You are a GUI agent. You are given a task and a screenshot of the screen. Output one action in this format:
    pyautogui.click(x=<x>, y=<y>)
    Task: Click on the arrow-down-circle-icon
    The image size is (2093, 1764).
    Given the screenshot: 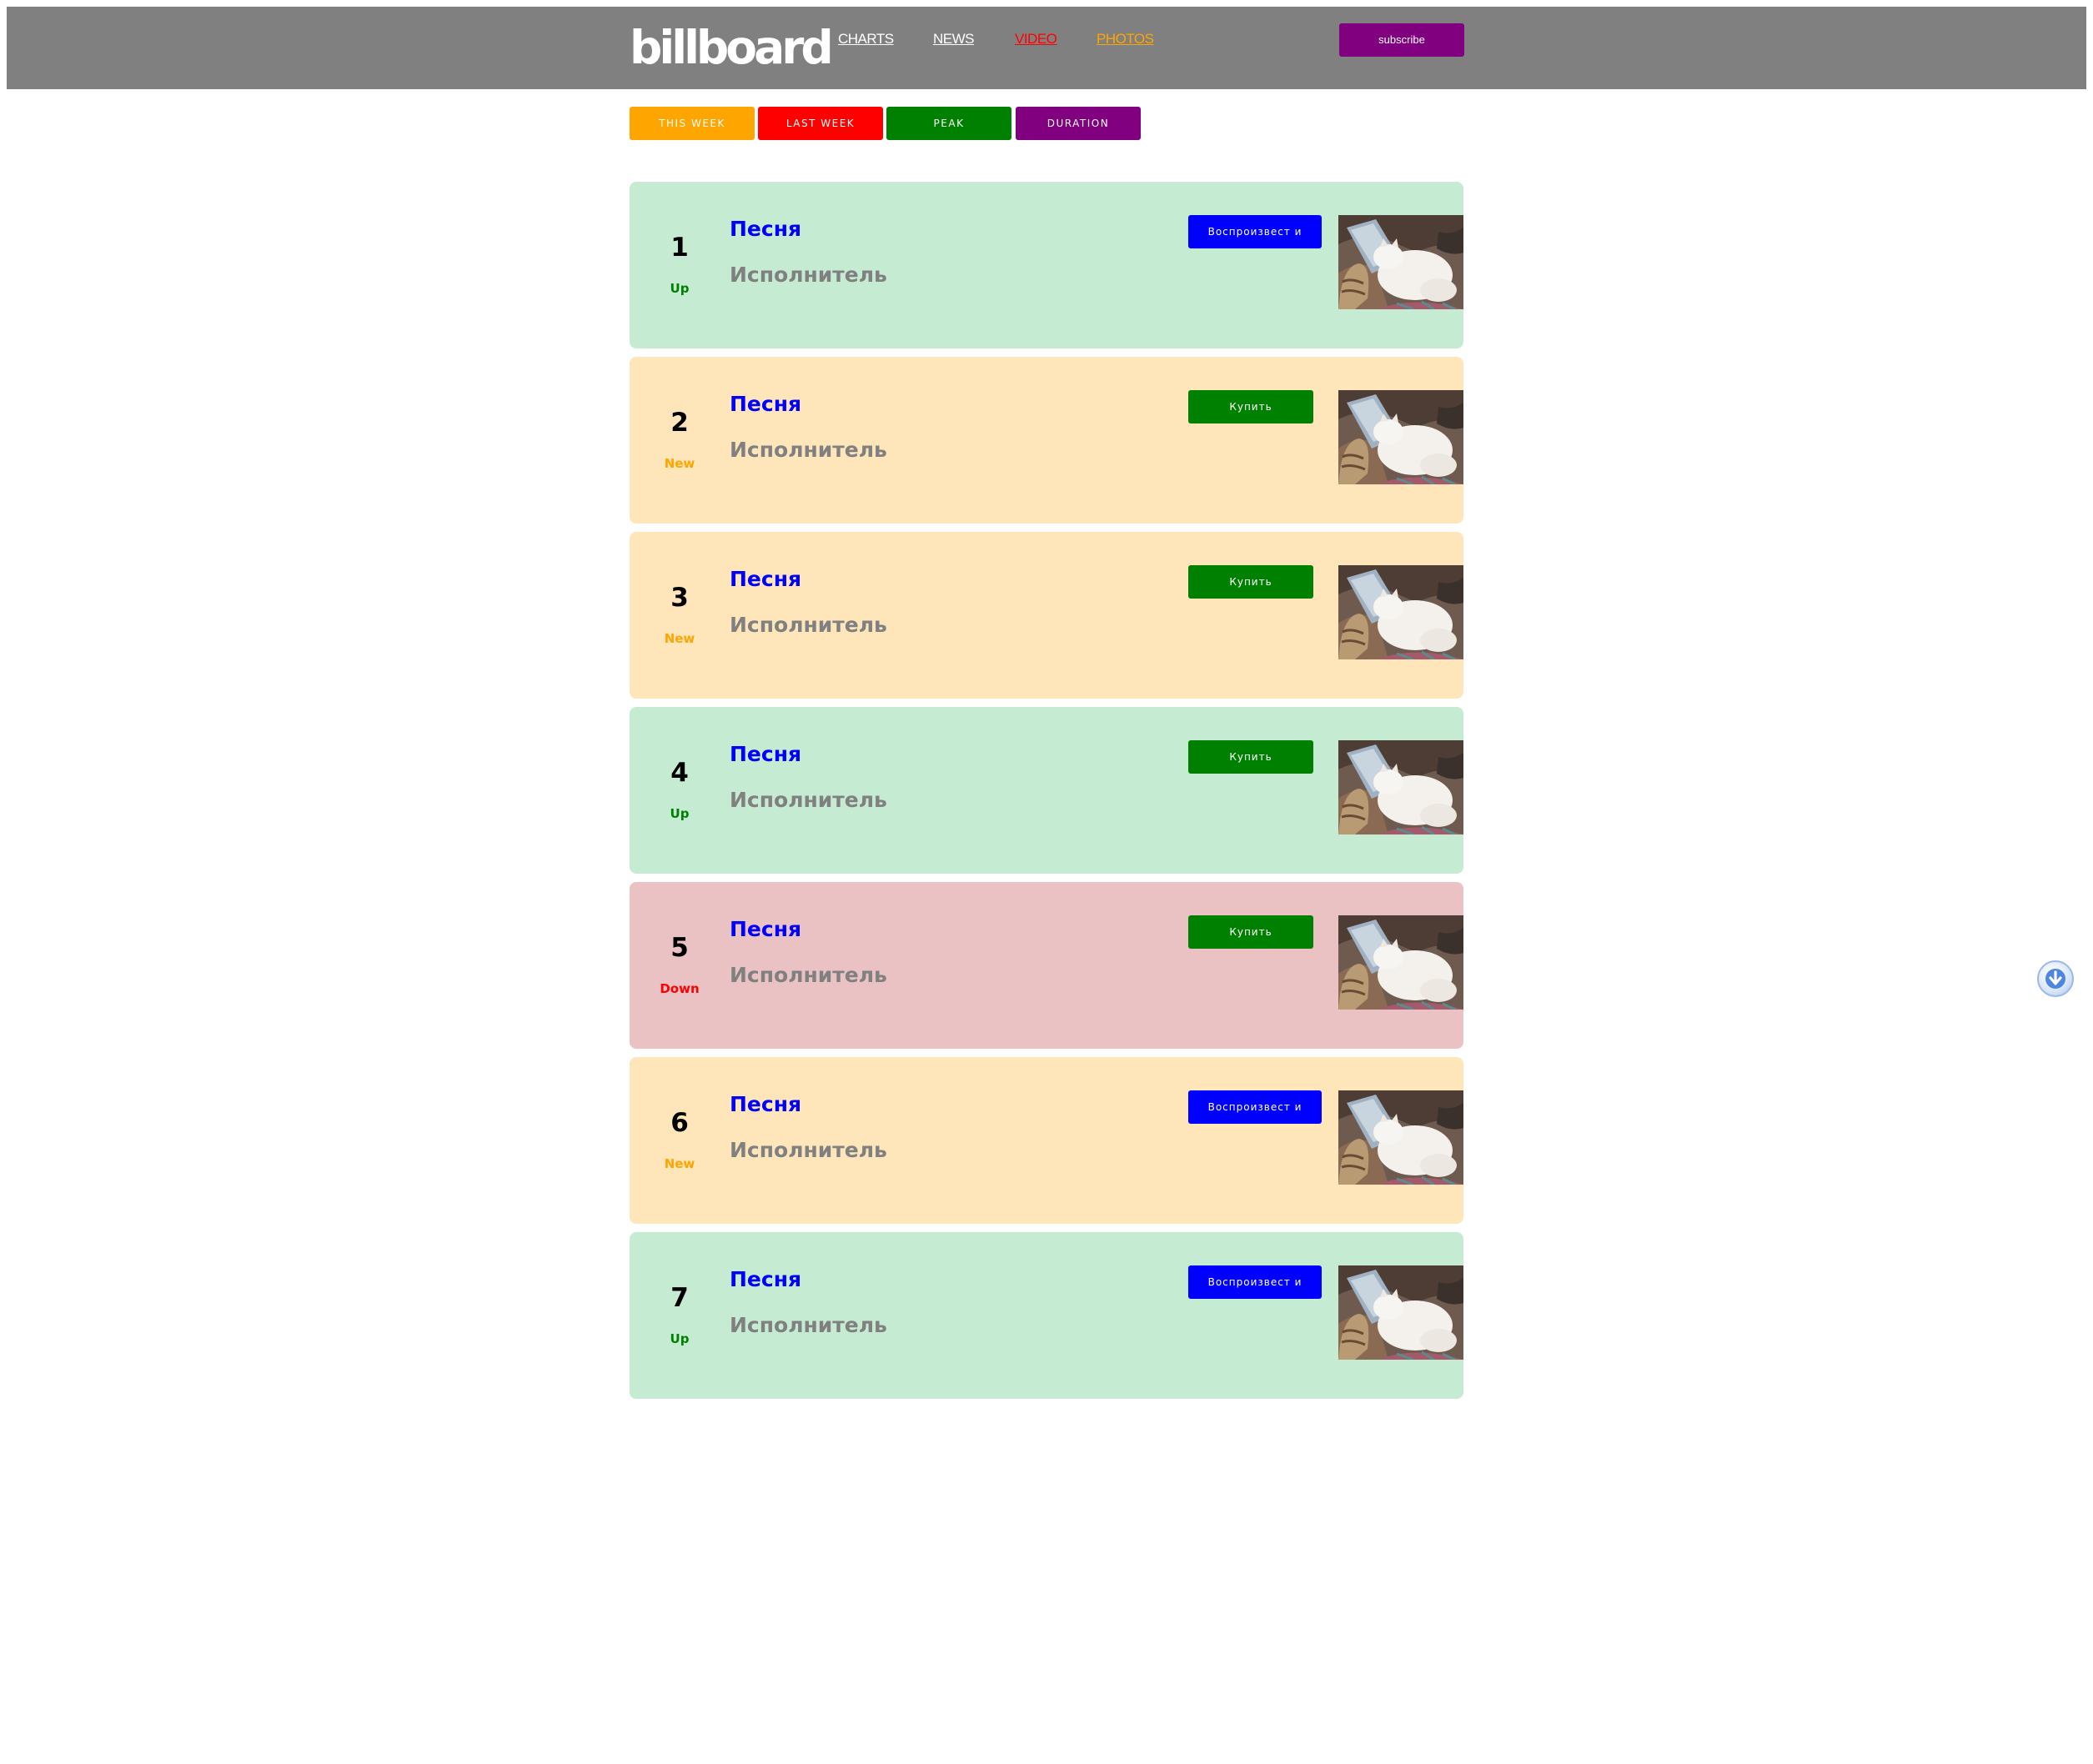 What is the action you would take?
    pyautogui.click(x=2055, y=979)
    